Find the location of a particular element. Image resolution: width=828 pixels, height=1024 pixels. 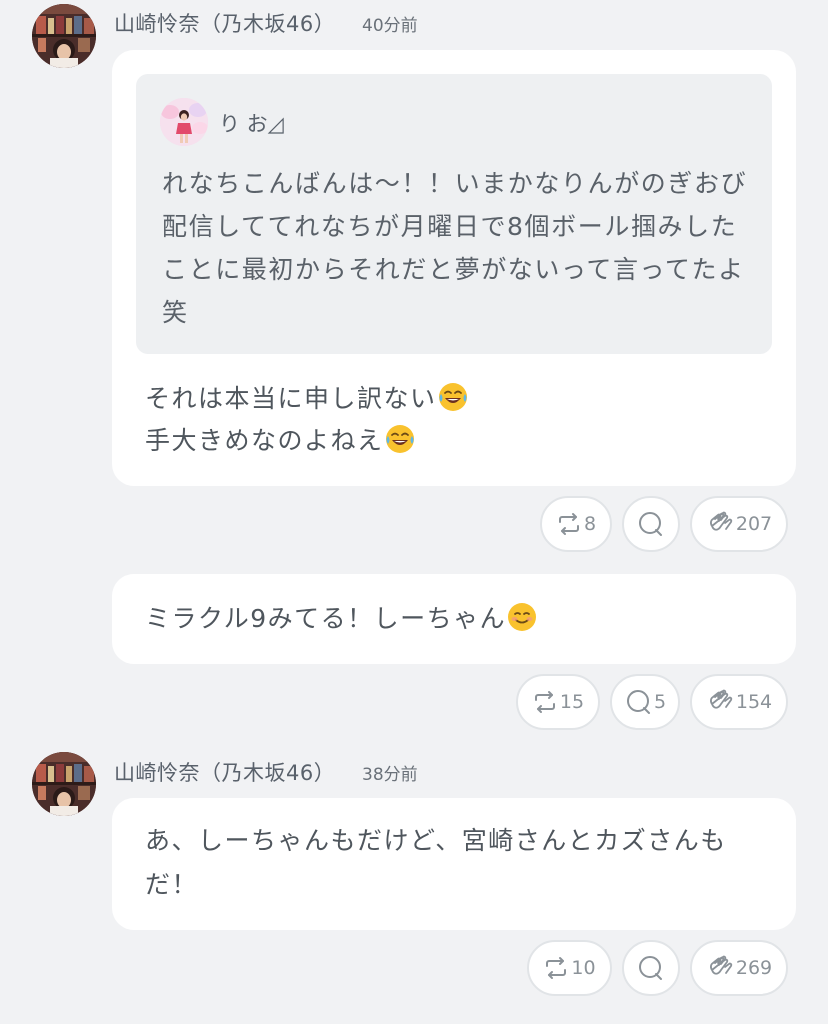

comment-count: 5 is located at coordinates (660, 702).